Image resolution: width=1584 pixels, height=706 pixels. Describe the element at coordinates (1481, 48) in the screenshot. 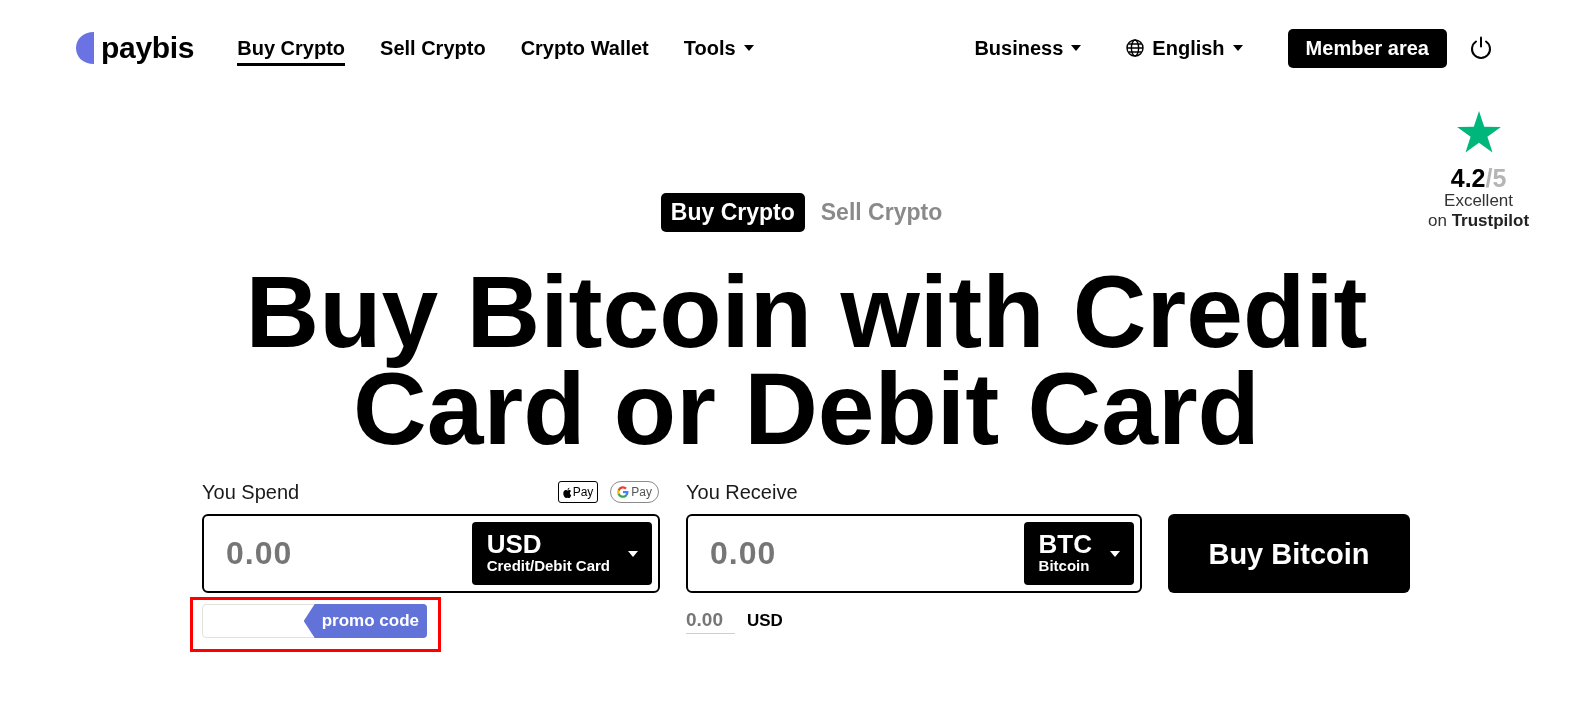

I see `power-icon` at that location.